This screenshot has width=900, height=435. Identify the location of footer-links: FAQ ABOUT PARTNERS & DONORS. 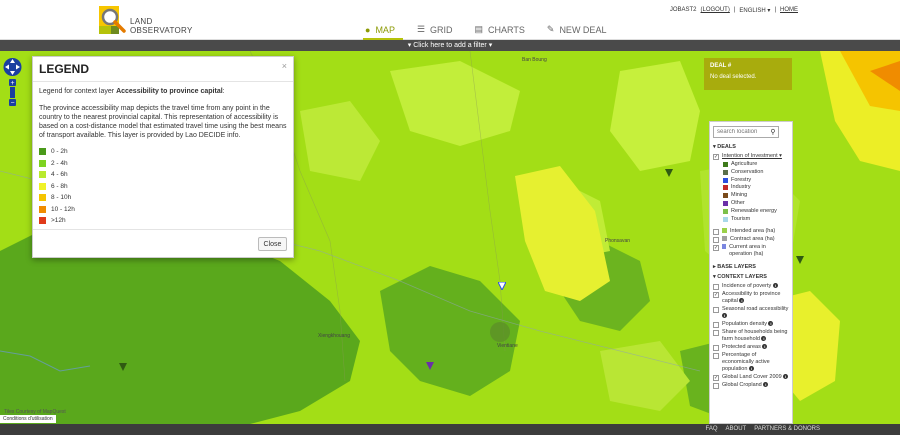
(763, 429).